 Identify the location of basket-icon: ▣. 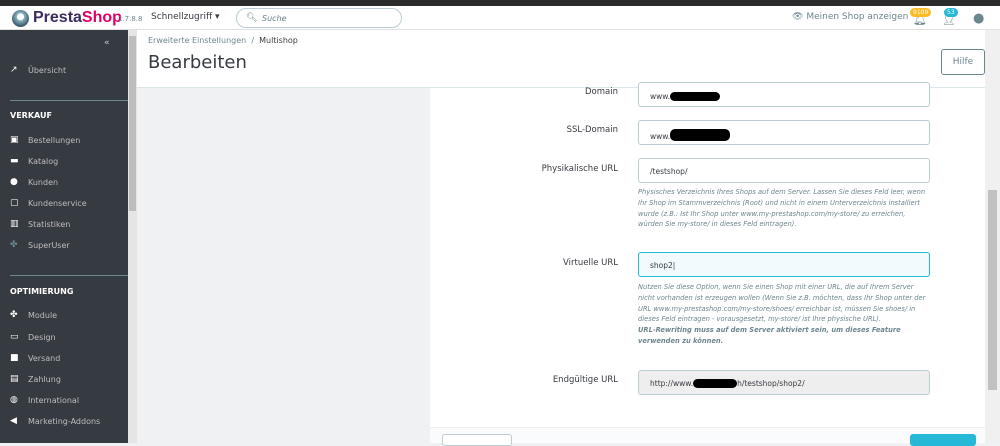
(14, 140).